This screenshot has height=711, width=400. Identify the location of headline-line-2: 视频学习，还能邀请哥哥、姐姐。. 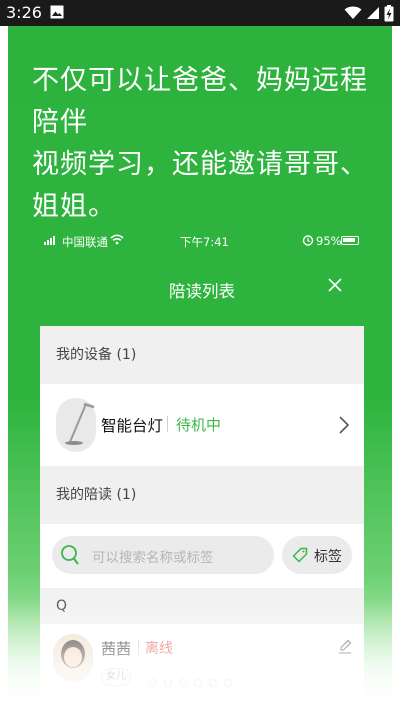
(200, 185).